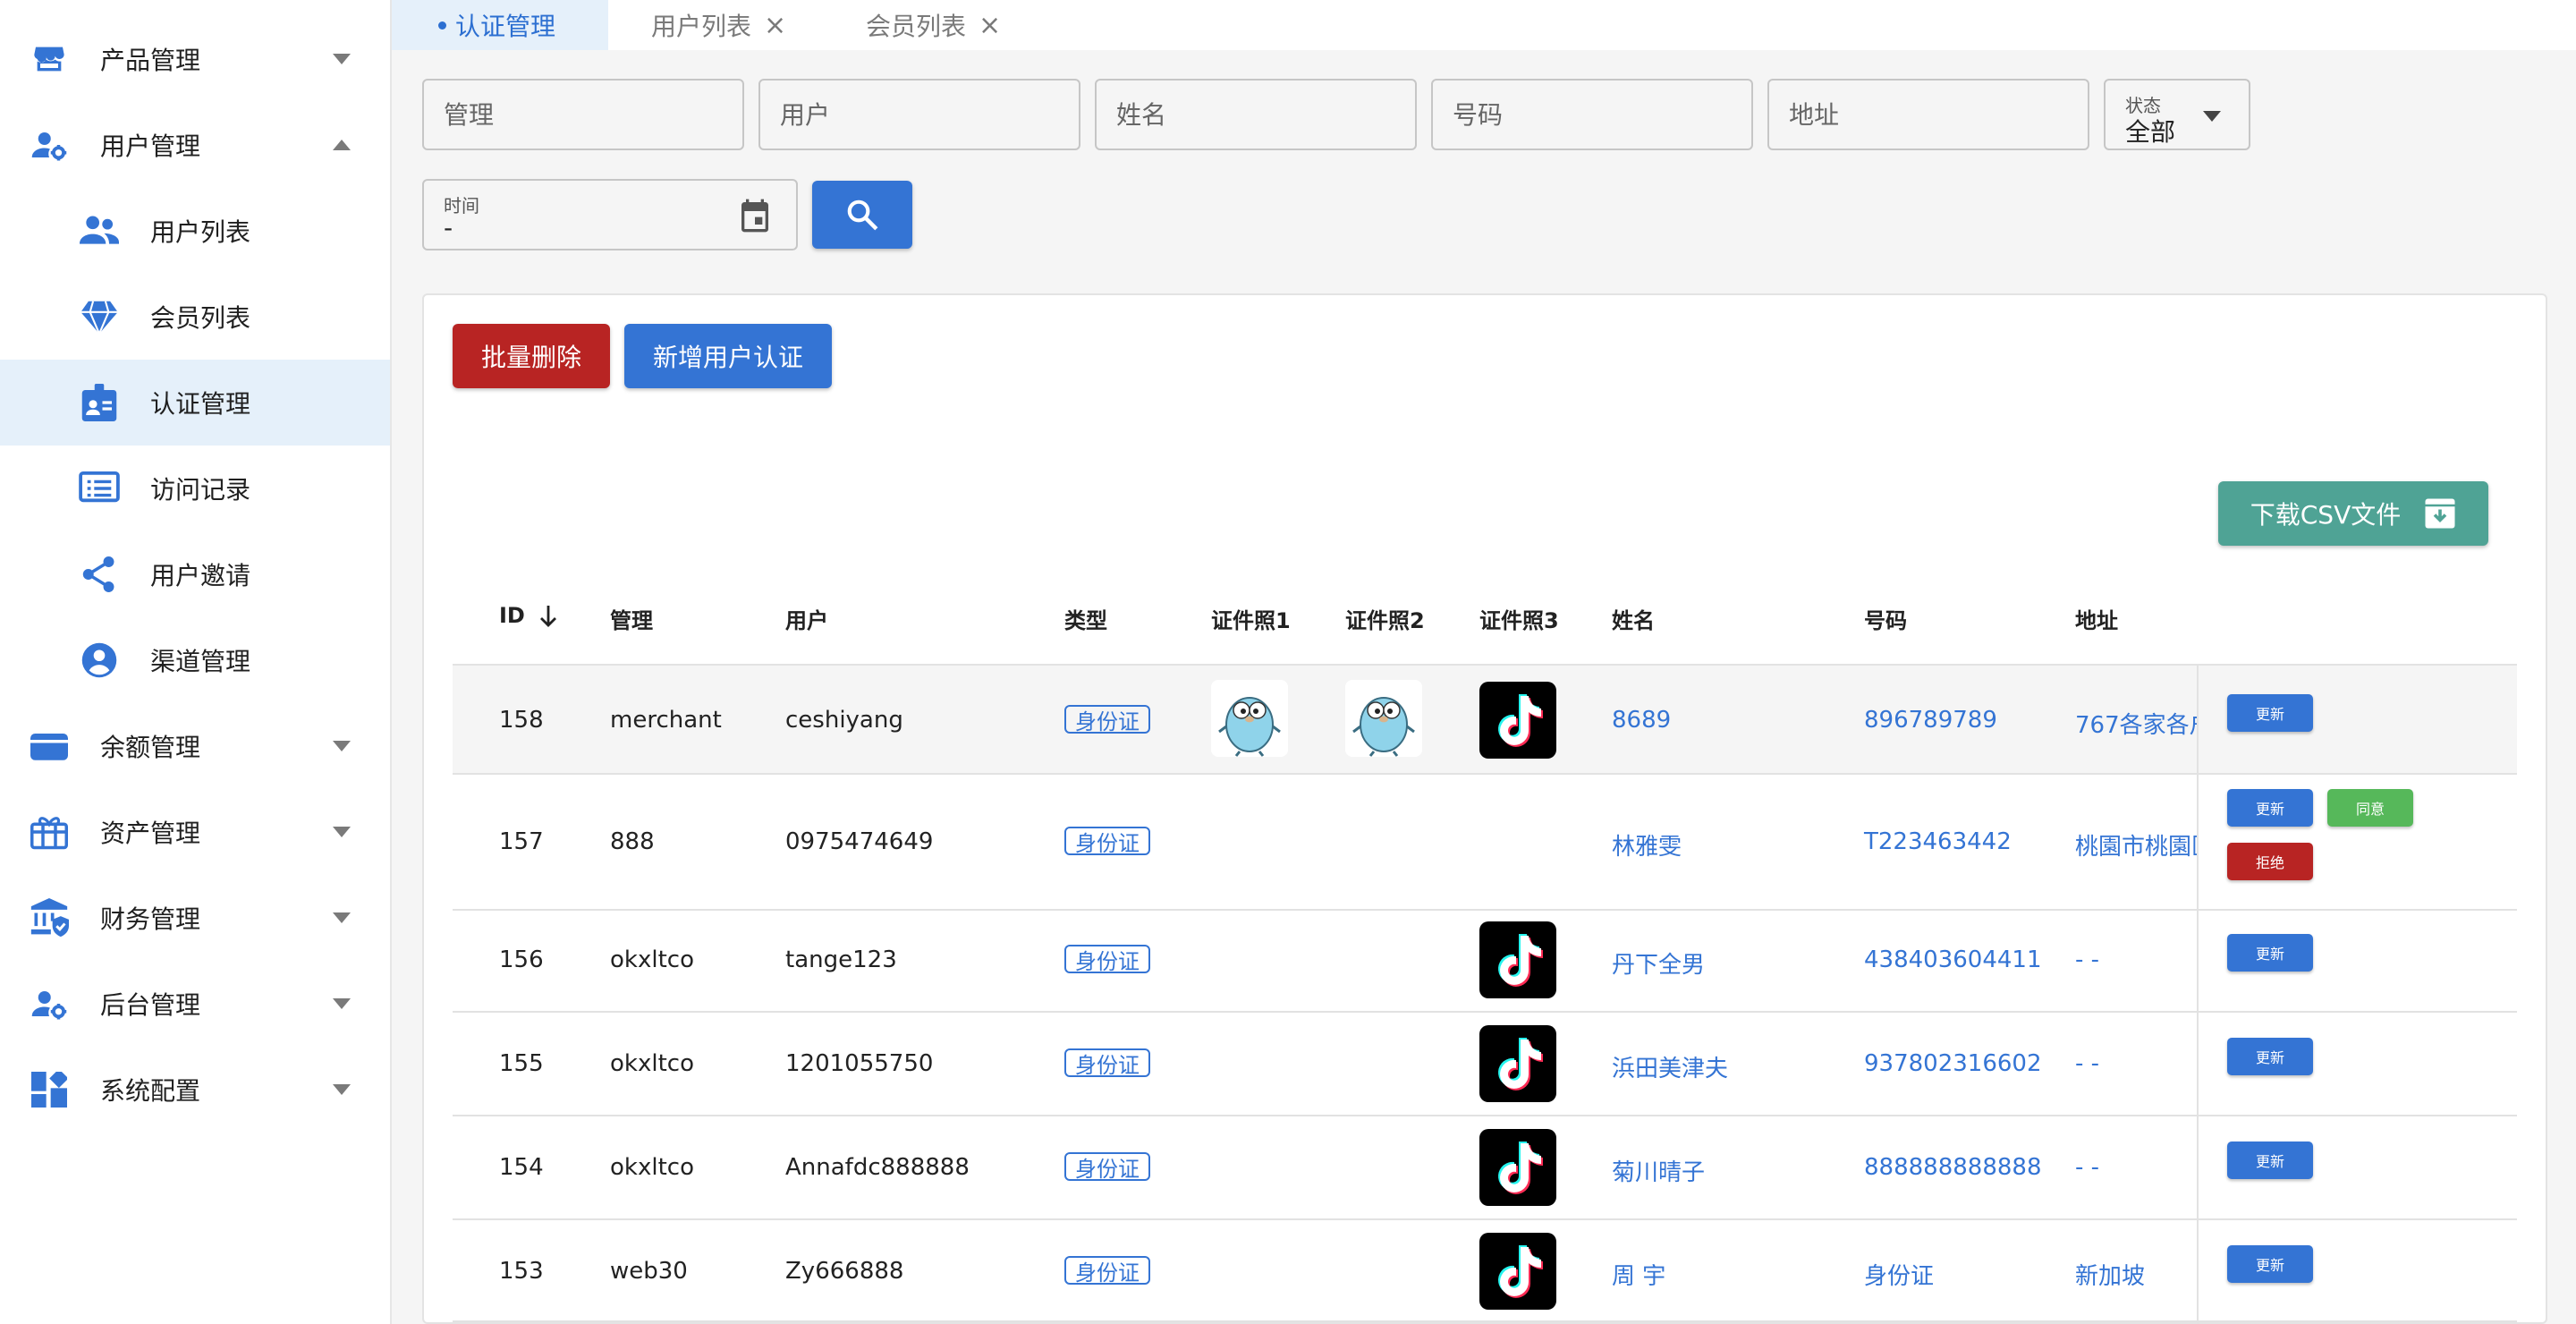  Describe the element at coordinates (512, 615) in the screenshot. I see `header-label: ID` at that location.